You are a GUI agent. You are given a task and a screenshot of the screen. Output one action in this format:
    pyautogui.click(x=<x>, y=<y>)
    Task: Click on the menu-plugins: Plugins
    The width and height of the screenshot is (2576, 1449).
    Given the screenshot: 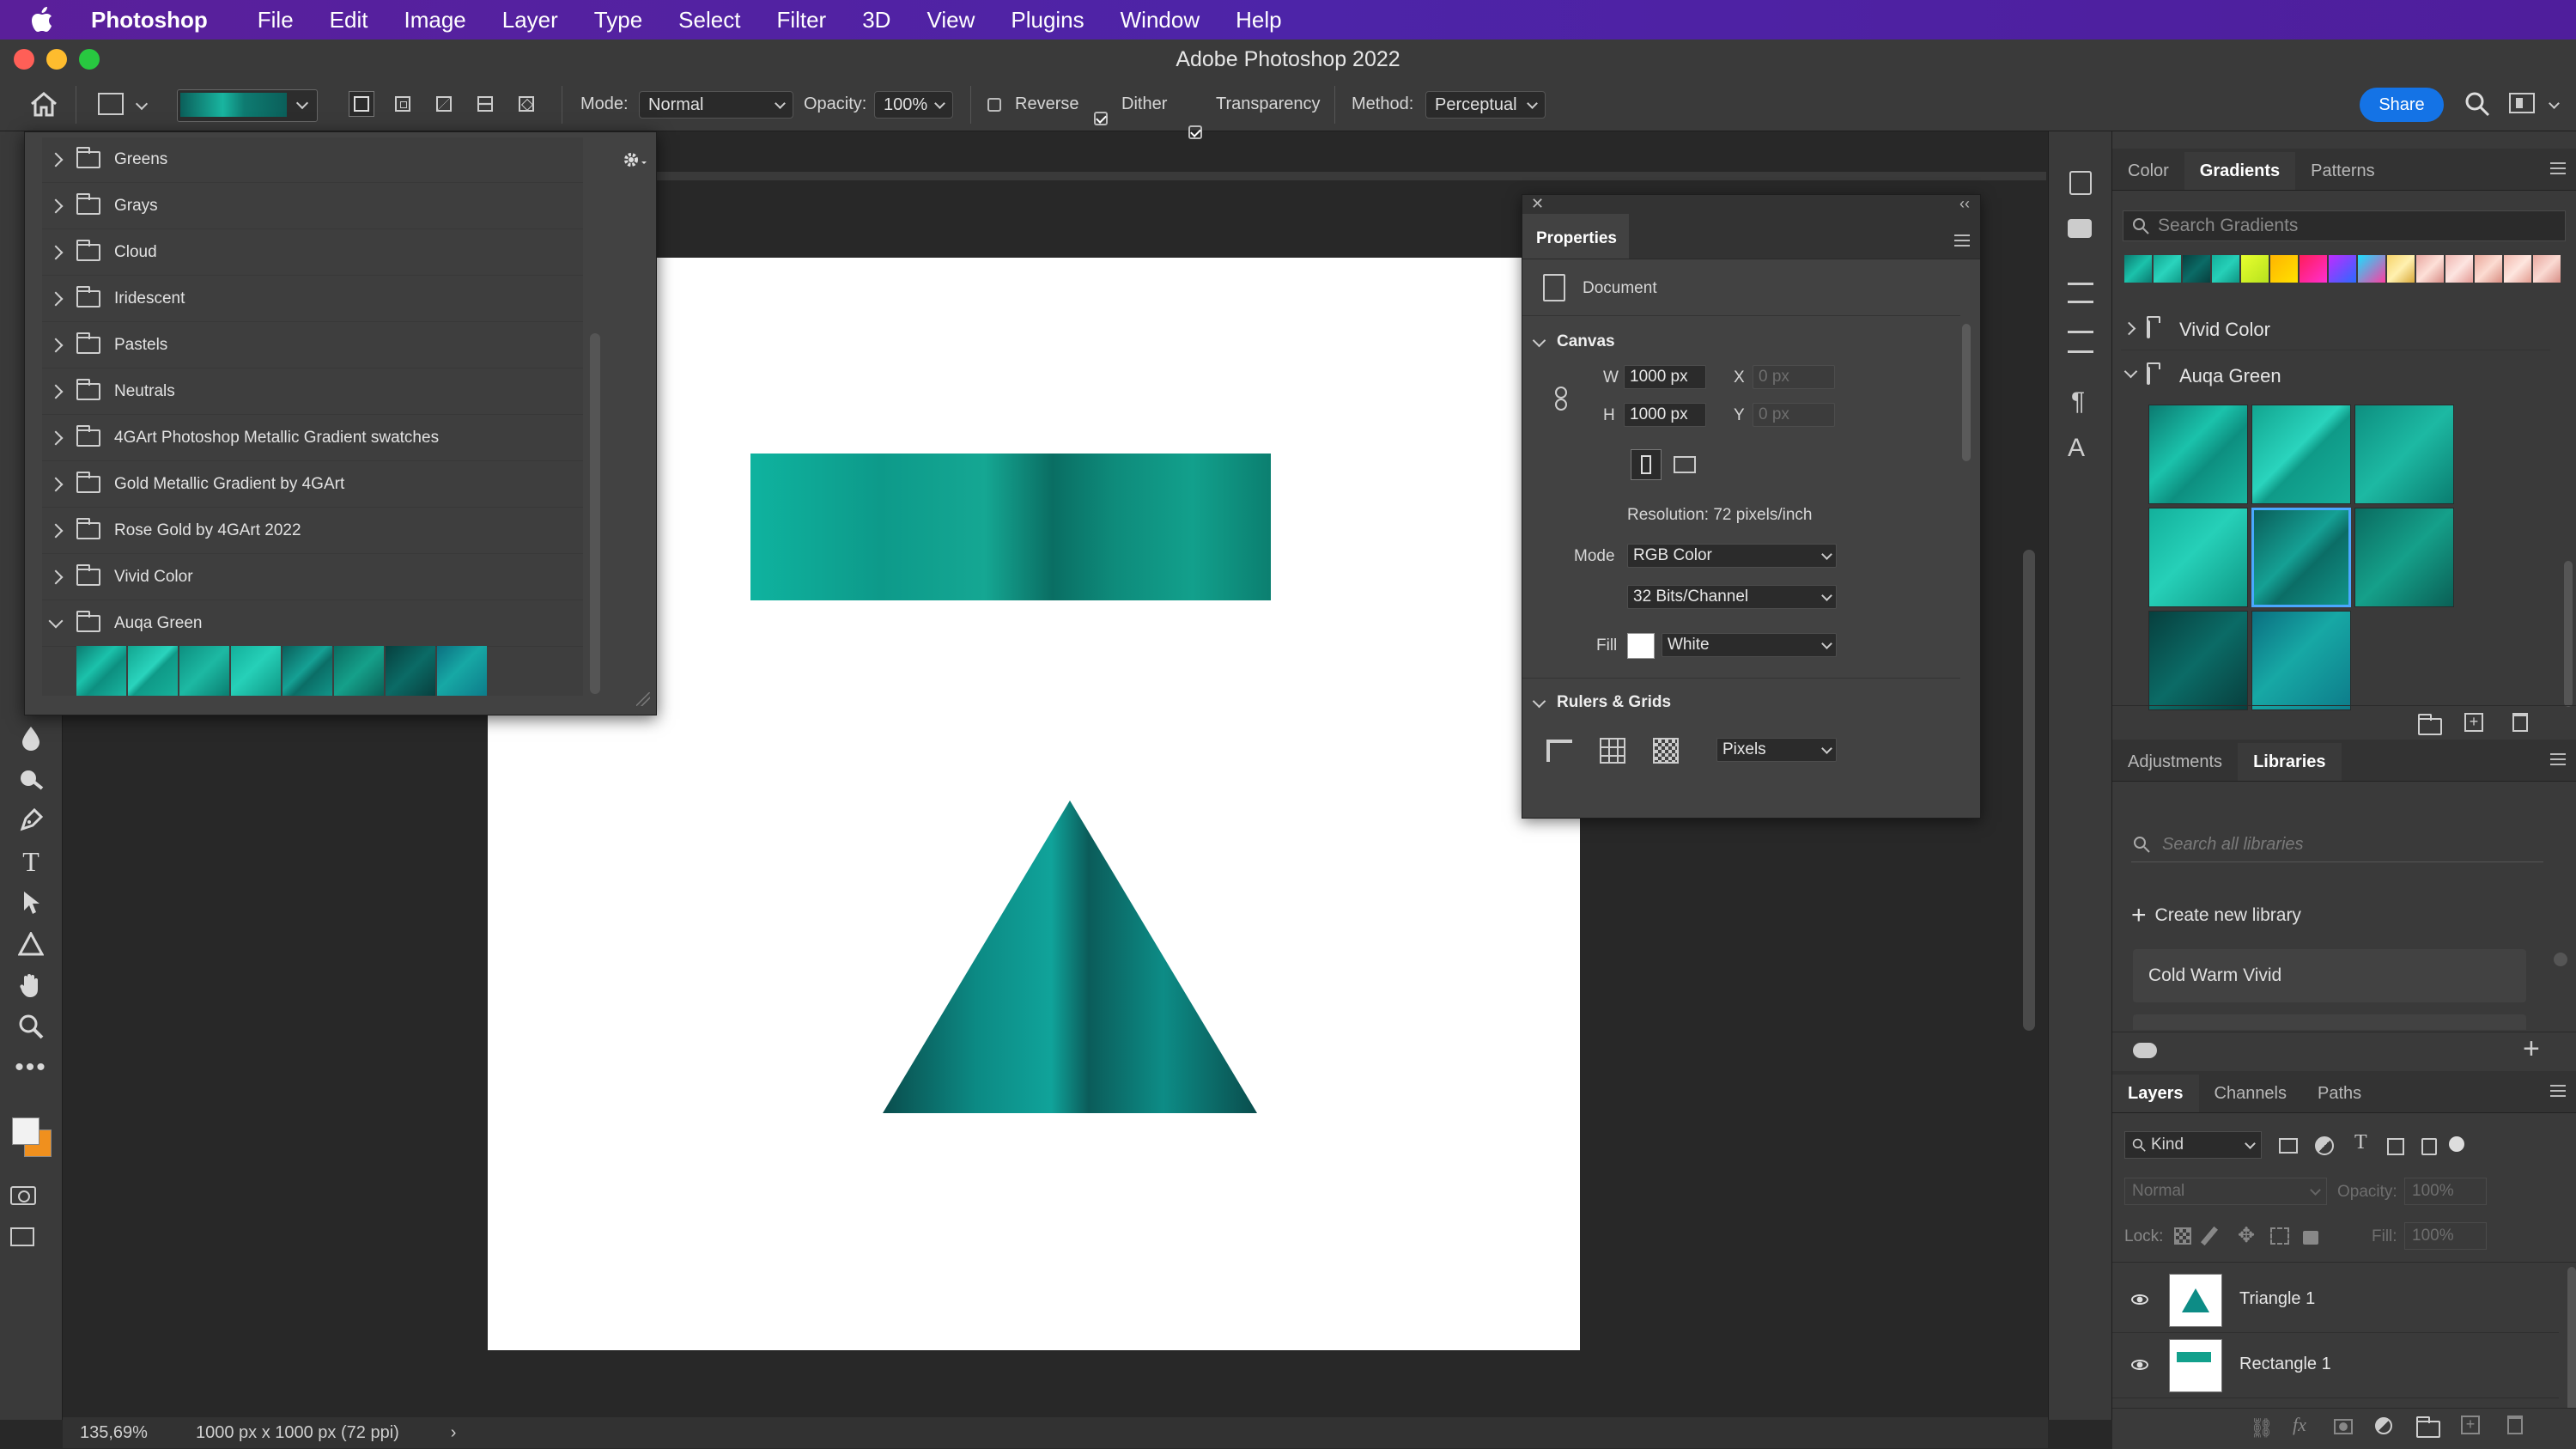 What is the action you would take?
    pyautogui.click(x=1047, y=20)
    